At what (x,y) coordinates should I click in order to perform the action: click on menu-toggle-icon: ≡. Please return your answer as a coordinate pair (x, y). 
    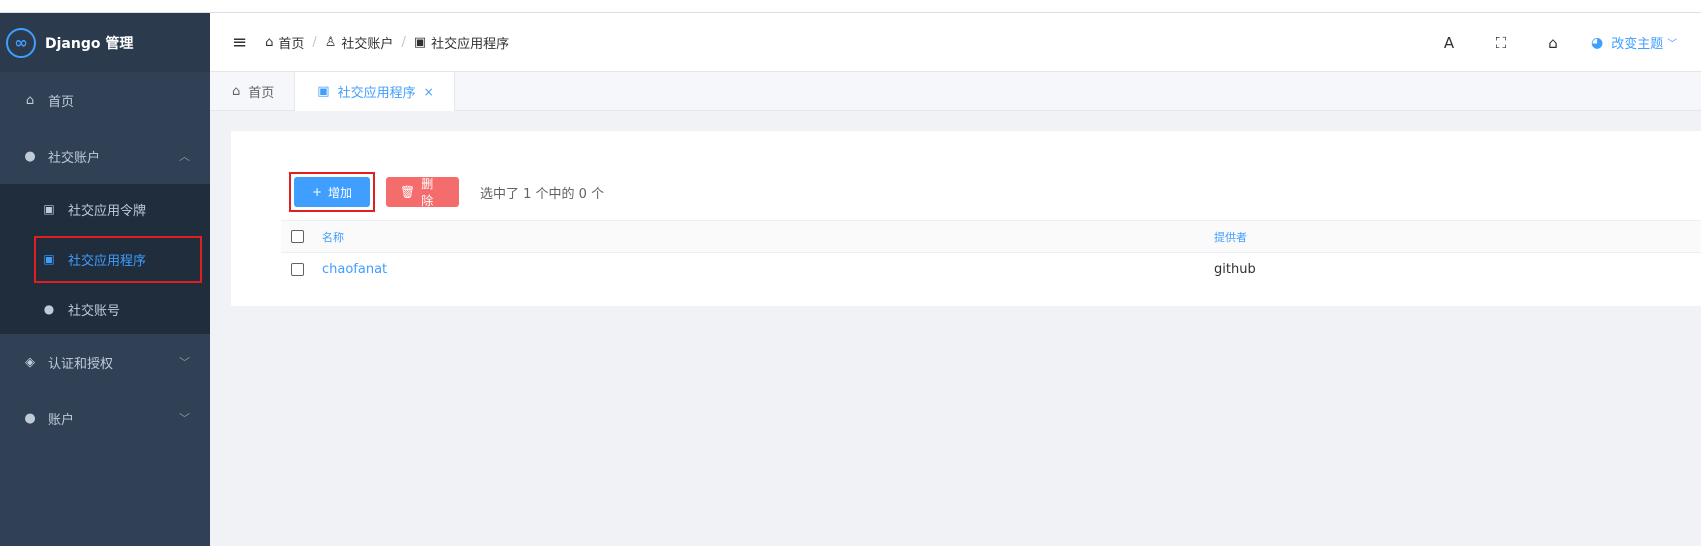
    Looking at the image, I should click on (239, 42).